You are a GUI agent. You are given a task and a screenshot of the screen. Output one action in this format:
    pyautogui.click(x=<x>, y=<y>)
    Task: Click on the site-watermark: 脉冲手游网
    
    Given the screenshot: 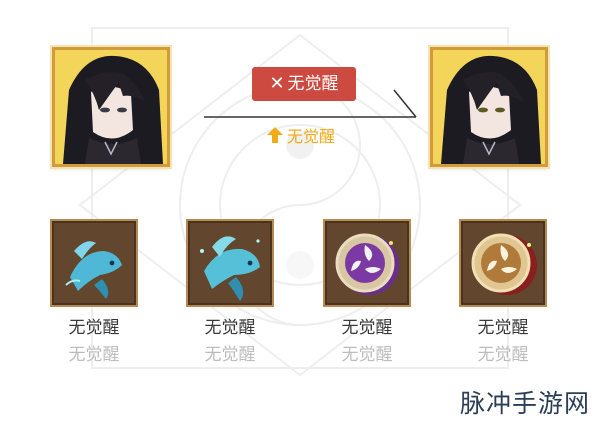 What is the action you would take?
    pyautogui.click(x=524, y=403)
    